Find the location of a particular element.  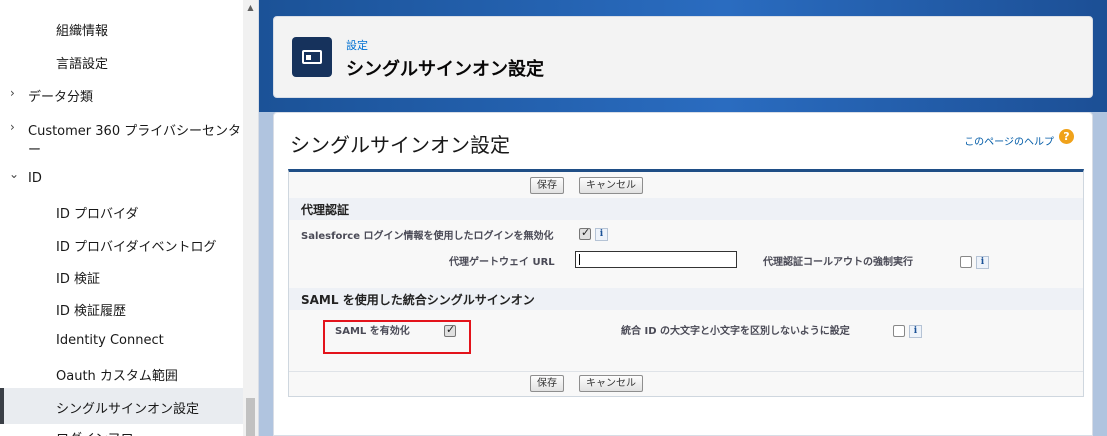

sidebar-item-single-sign-on-settings: シングルサインオン設定 is located at coordinates (127, 407).